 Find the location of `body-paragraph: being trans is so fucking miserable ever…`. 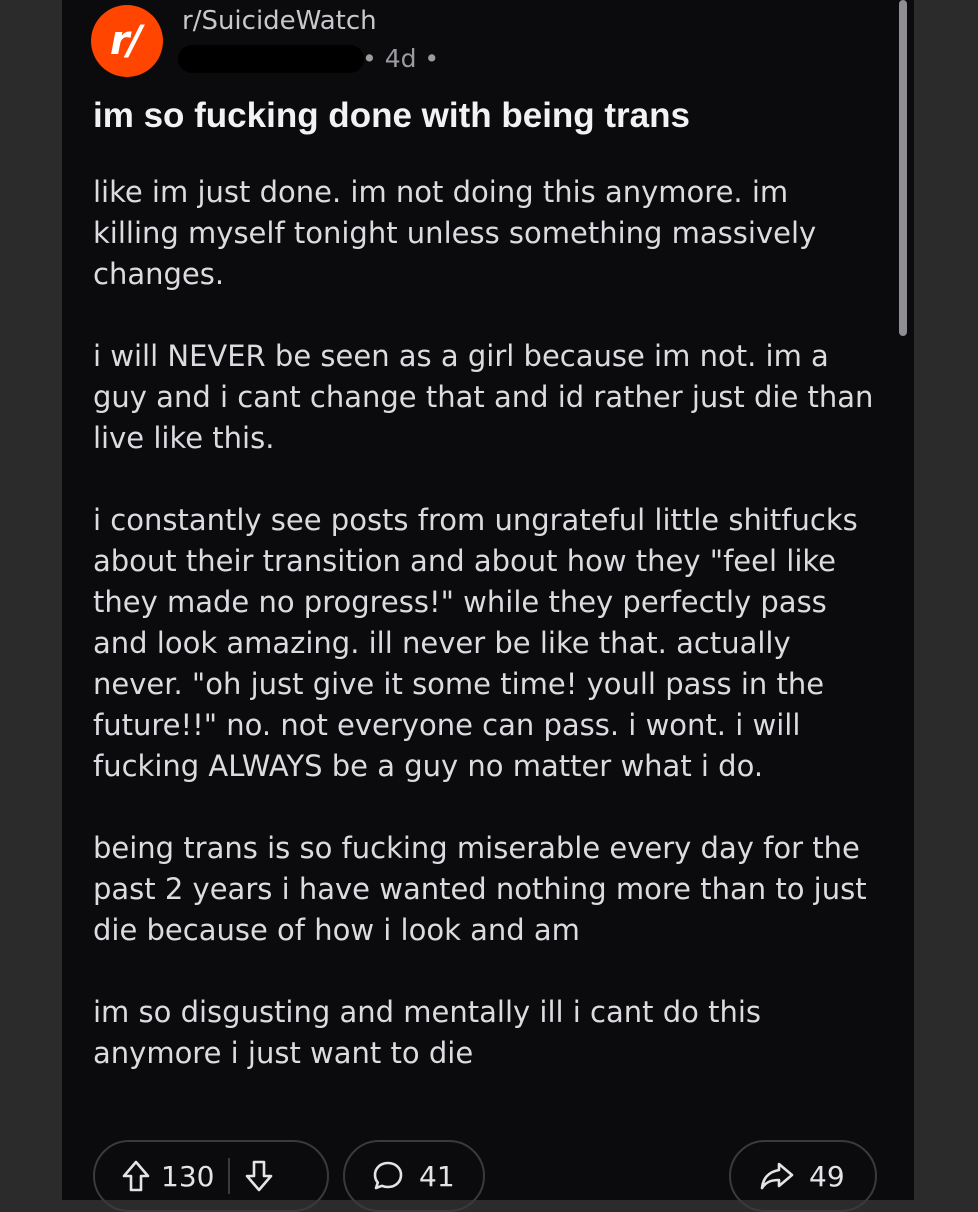

body-paragraph: being trans is so fucking miserable ever… is located at coordinates (480, 889).